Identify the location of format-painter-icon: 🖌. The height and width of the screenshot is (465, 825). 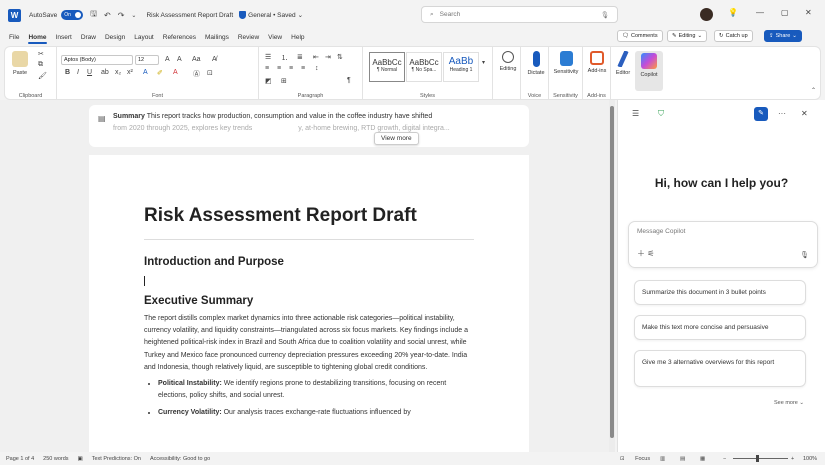
(42, 76).